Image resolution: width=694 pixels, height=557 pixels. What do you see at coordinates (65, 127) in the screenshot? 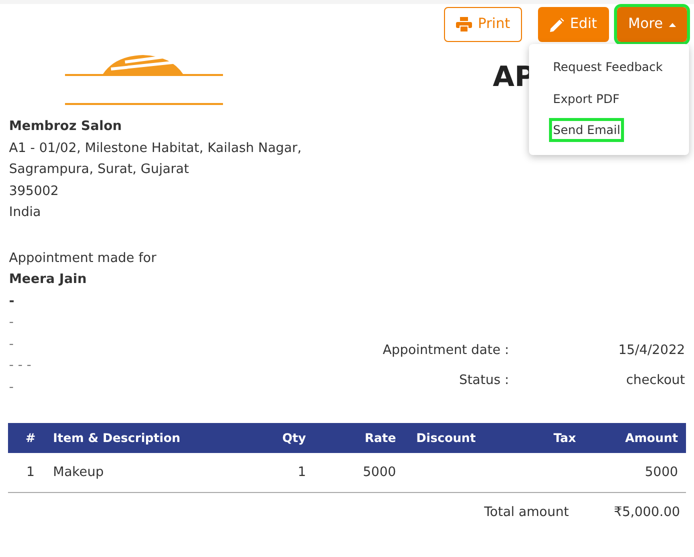
I see `company-name: Membroz Salon` at bounding box center [65, 127].